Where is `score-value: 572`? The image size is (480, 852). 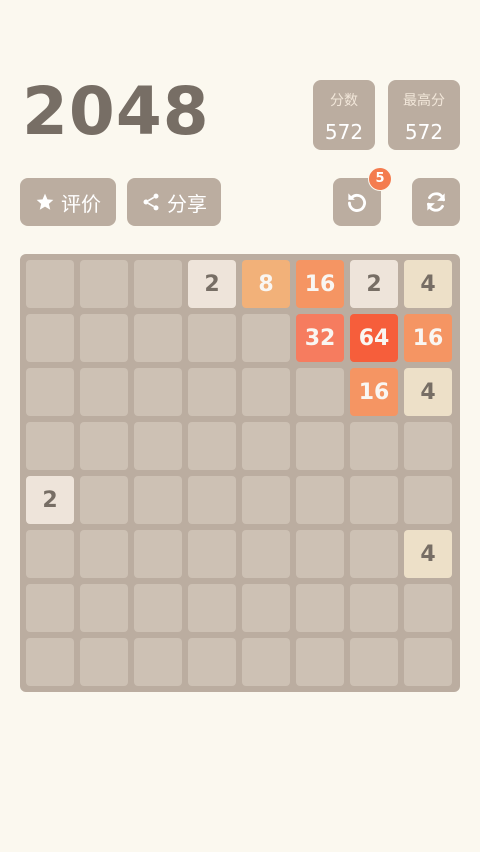 score-value: 572 is located at coordinates (344, 132).